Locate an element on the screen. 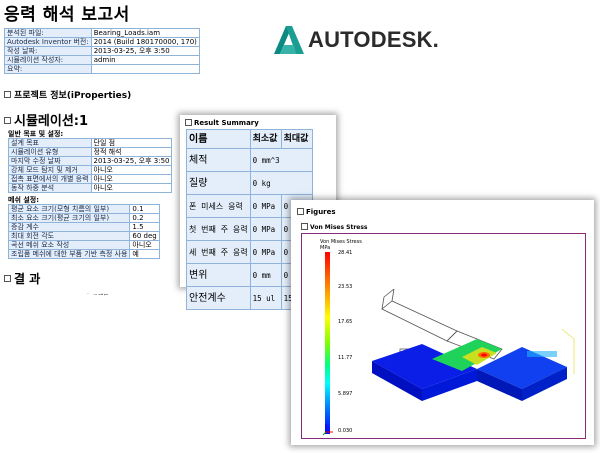 The width and height of the screenshot is (600, 453). table-row: 증감 계수 1.5 is located at coordinates (83, 227).